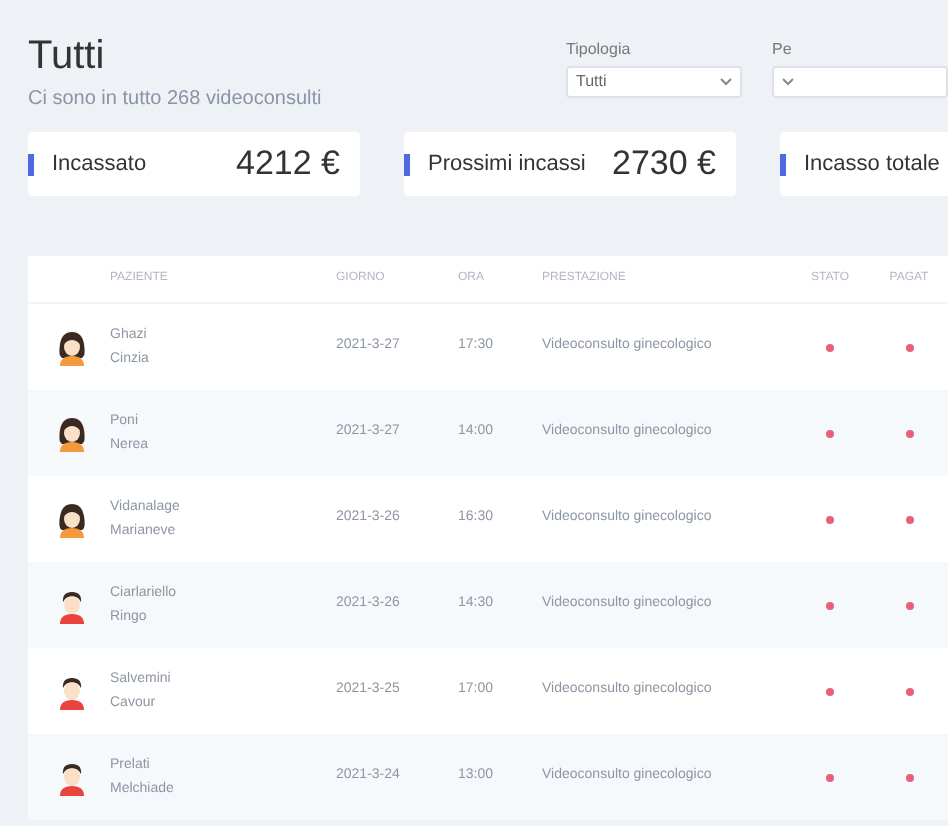  I want to click on card-label: Incasso totale, so click(873, 164).